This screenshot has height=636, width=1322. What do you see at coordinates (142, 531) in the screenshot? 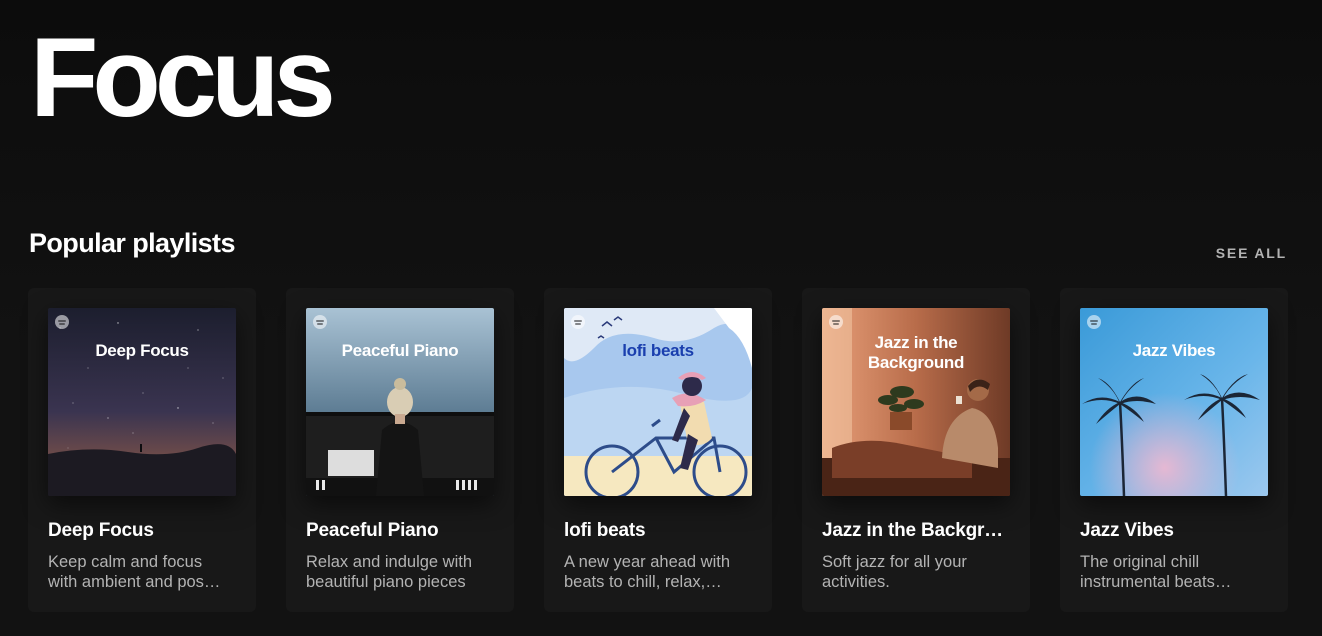
I see `playlist-title: Deep Focus` at bounding box center [142, 531].